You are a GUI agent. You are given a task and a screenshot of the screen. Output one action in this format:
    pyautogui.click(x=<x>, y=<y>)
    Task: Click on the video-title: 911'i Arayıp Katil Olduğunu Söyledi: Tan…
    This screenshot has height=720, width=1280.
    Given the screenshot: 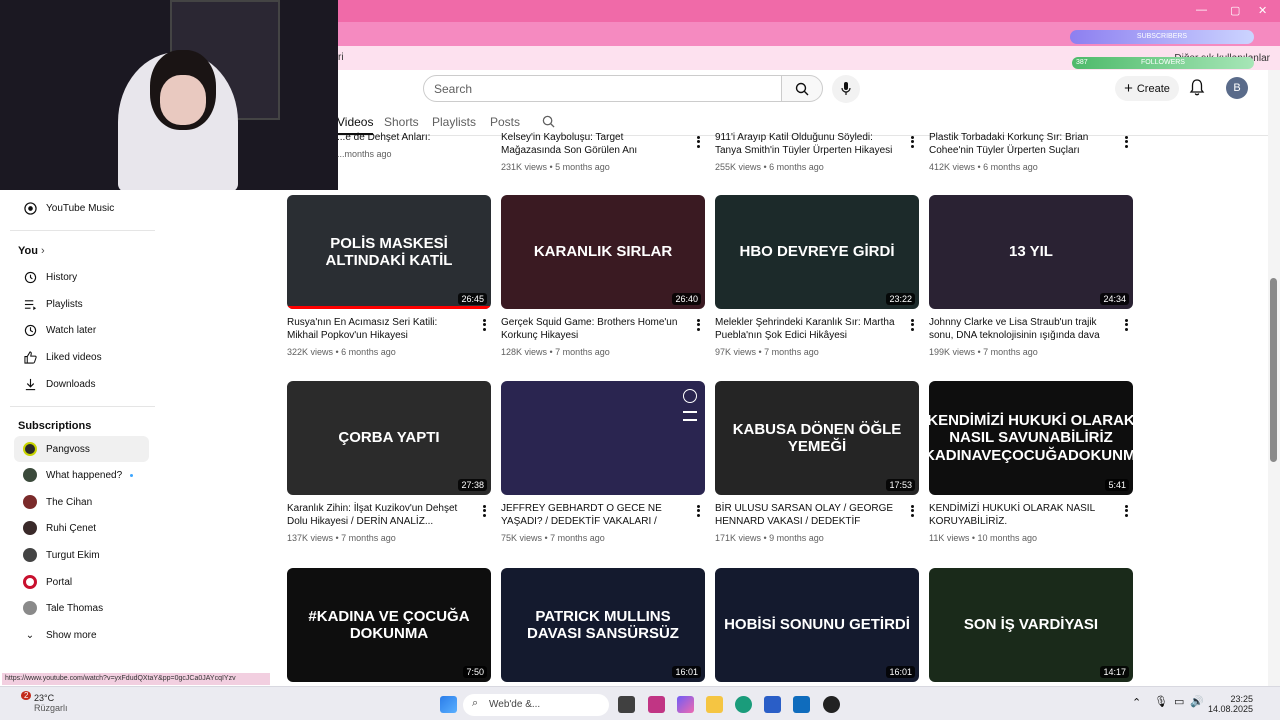 What is the action you would take?
    pyautogui.click(x=805, y=144)
    